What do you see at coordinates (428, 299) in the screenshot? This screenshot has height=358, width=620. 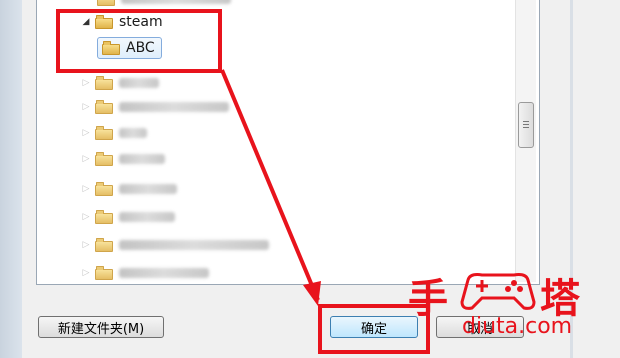 I see `logo-char-left: 手` at bounding box center [428, 299].